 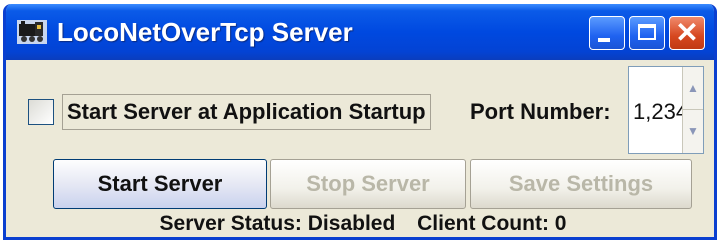 What do you see at coordinates (41, 112) in the screenshot?
I see `startup-checkbox` at bounding box center [41, 112].